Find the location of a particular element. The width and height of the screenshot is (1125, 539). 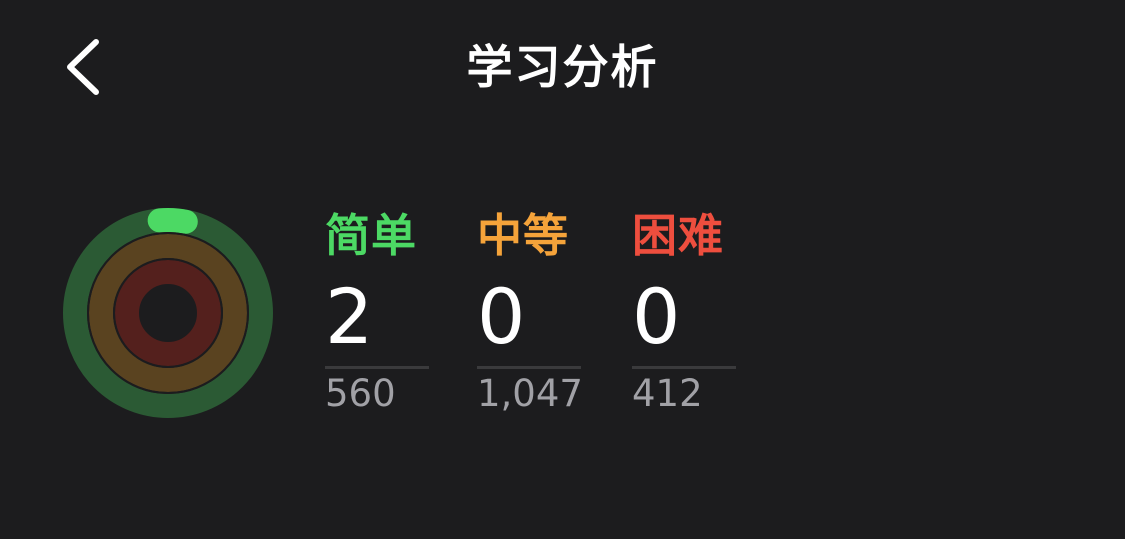

stat-easy-divider is located at coordinates (377, 367).